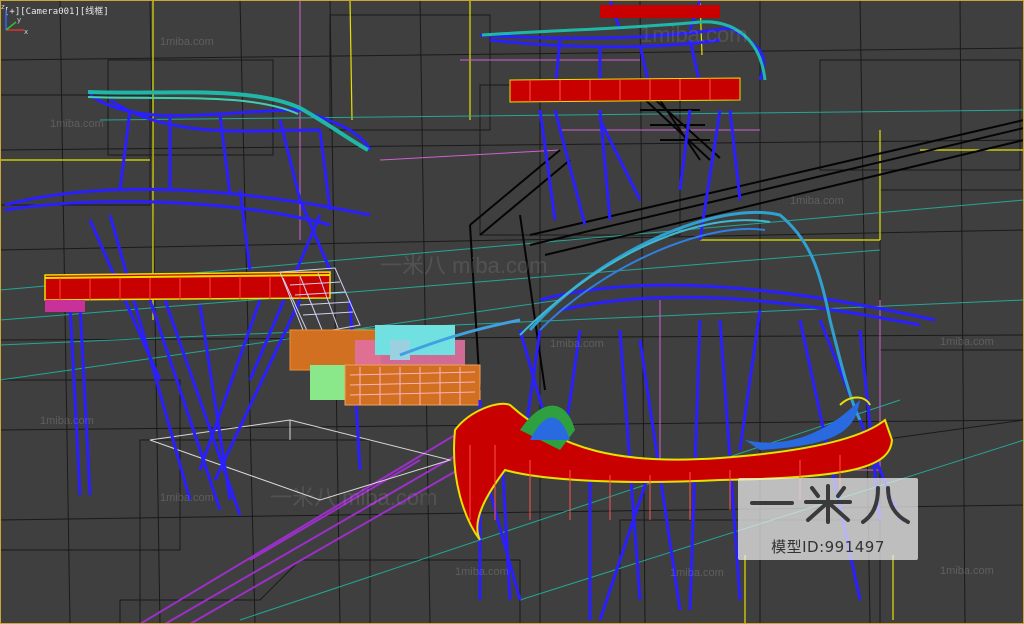  What do you see at coordinates (828, 547) in the screenshot?
I see `model-id-text: 模型ID:991497` at bounding box center [828, 547].